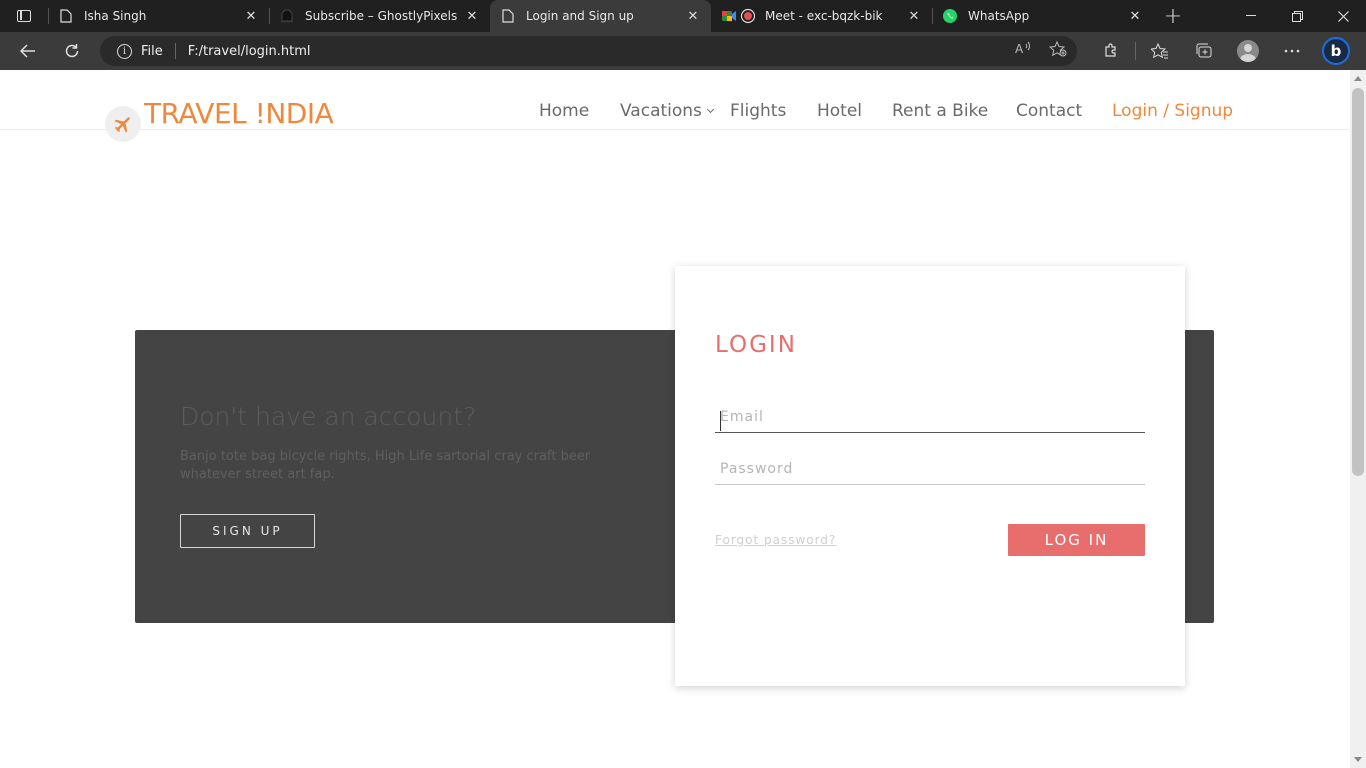 This screenshot has width=1366, height=768. Describe the element at coordinates (775, 540) in the screenshot. I see `forgot-password-link: Forgot password?` at that location.